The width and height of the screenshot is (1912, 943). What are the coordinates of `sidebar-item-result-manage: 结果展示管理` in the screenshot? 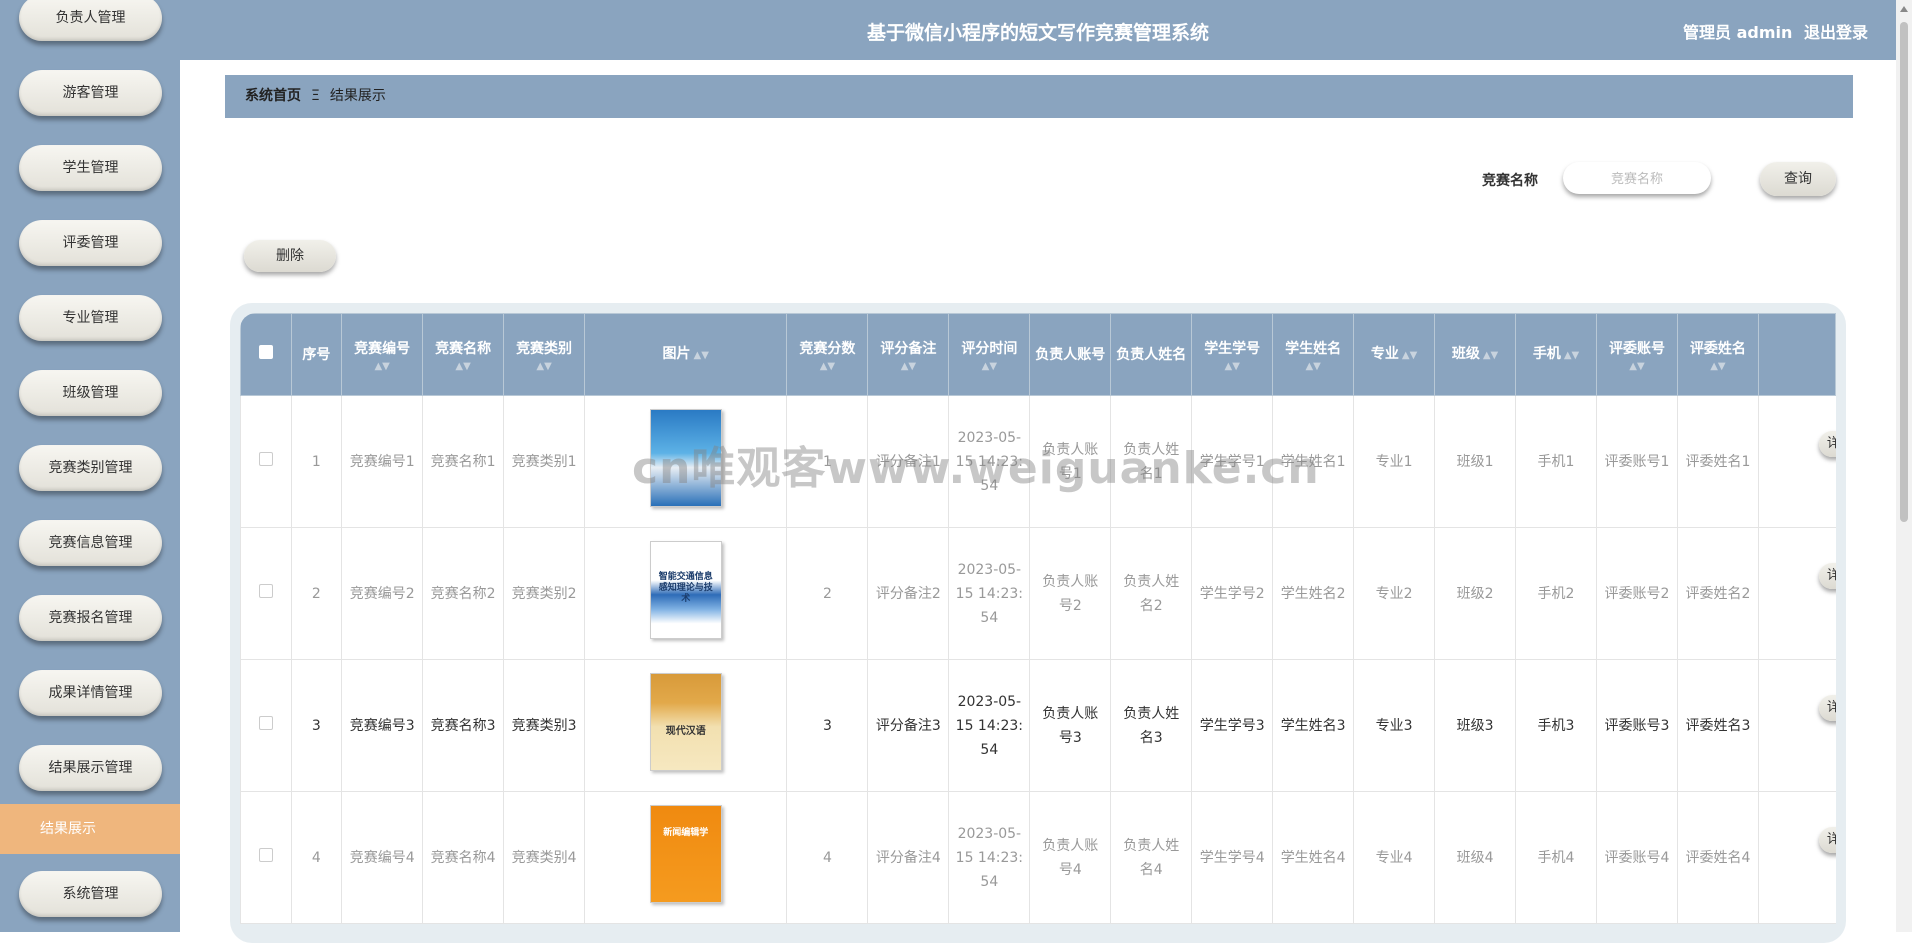 It's located at (90, 768).